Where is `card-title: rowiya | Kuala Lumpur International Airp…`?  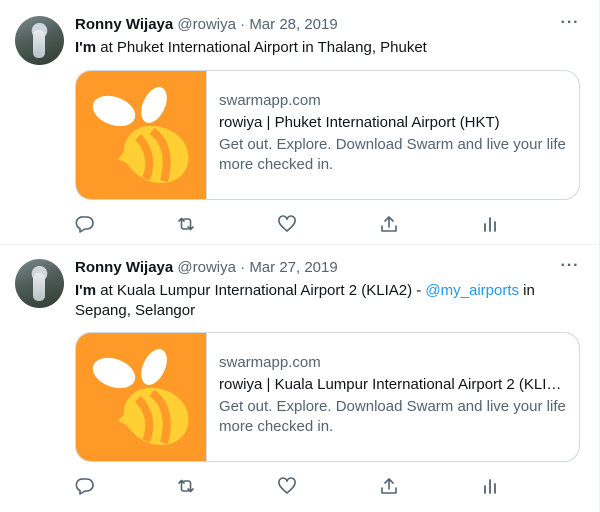 card-title: rowiya | Kuala Lumpur International Airp… is located at coordinates (394, 384).